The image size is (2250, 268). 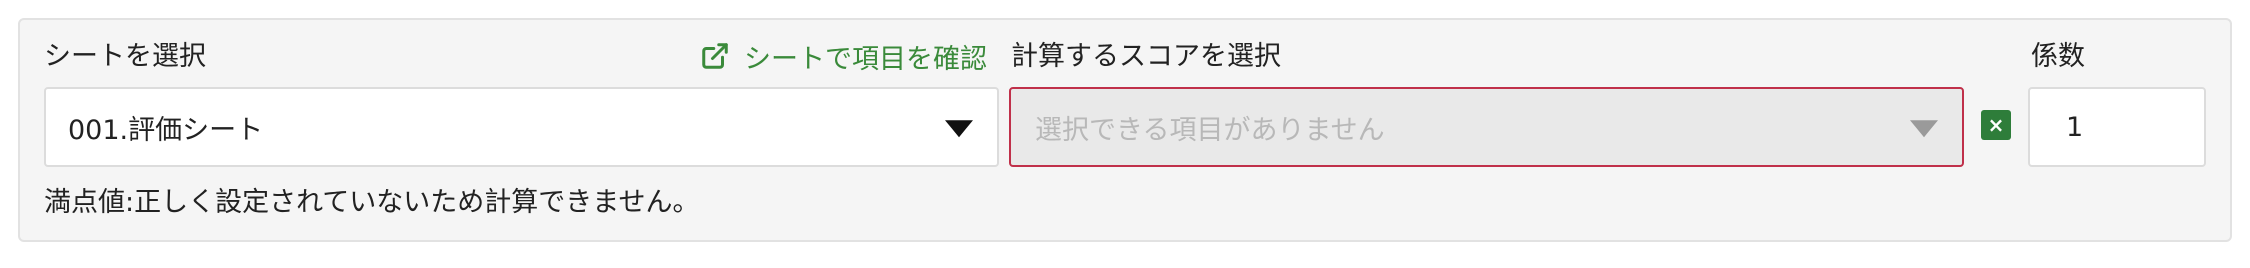 What do you see at coordinates (166, 130) in the screenshot?
I see `sheet-select-value: 001.評価シート` at bounding box center [166, 130].